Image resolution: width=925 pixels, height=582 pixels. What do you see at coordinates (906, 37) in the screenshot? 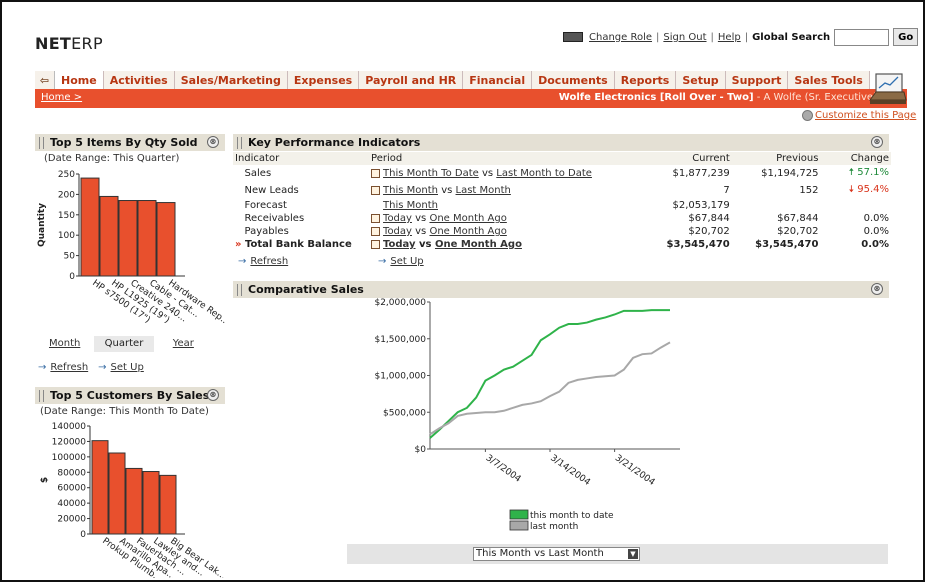
I see `go-button: Go` at bounding box center [906, 37].